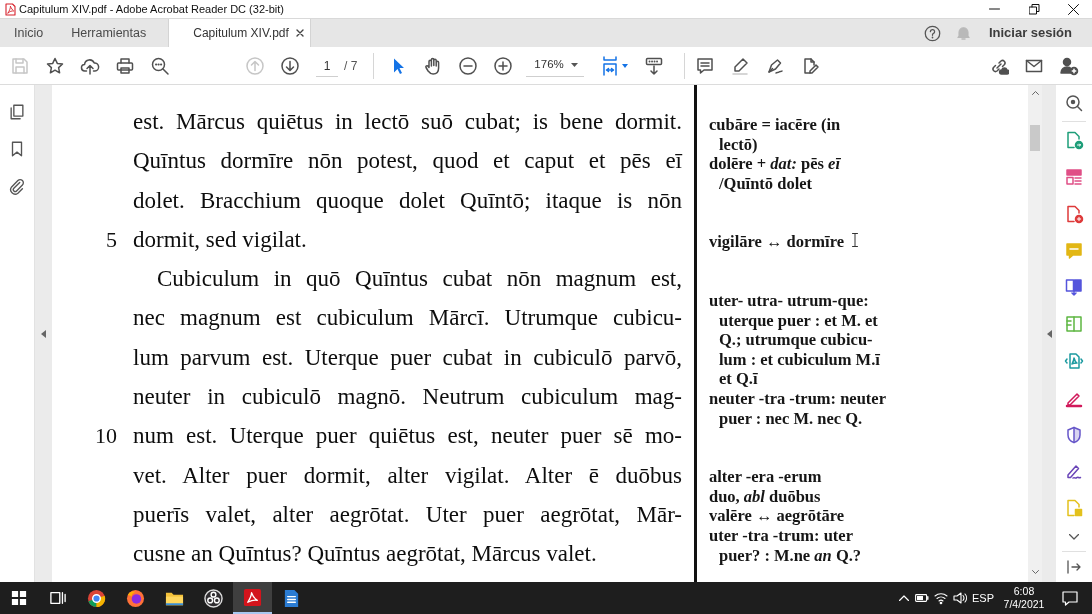  I want to click on document-arrow-icon, so click(1074, 140).